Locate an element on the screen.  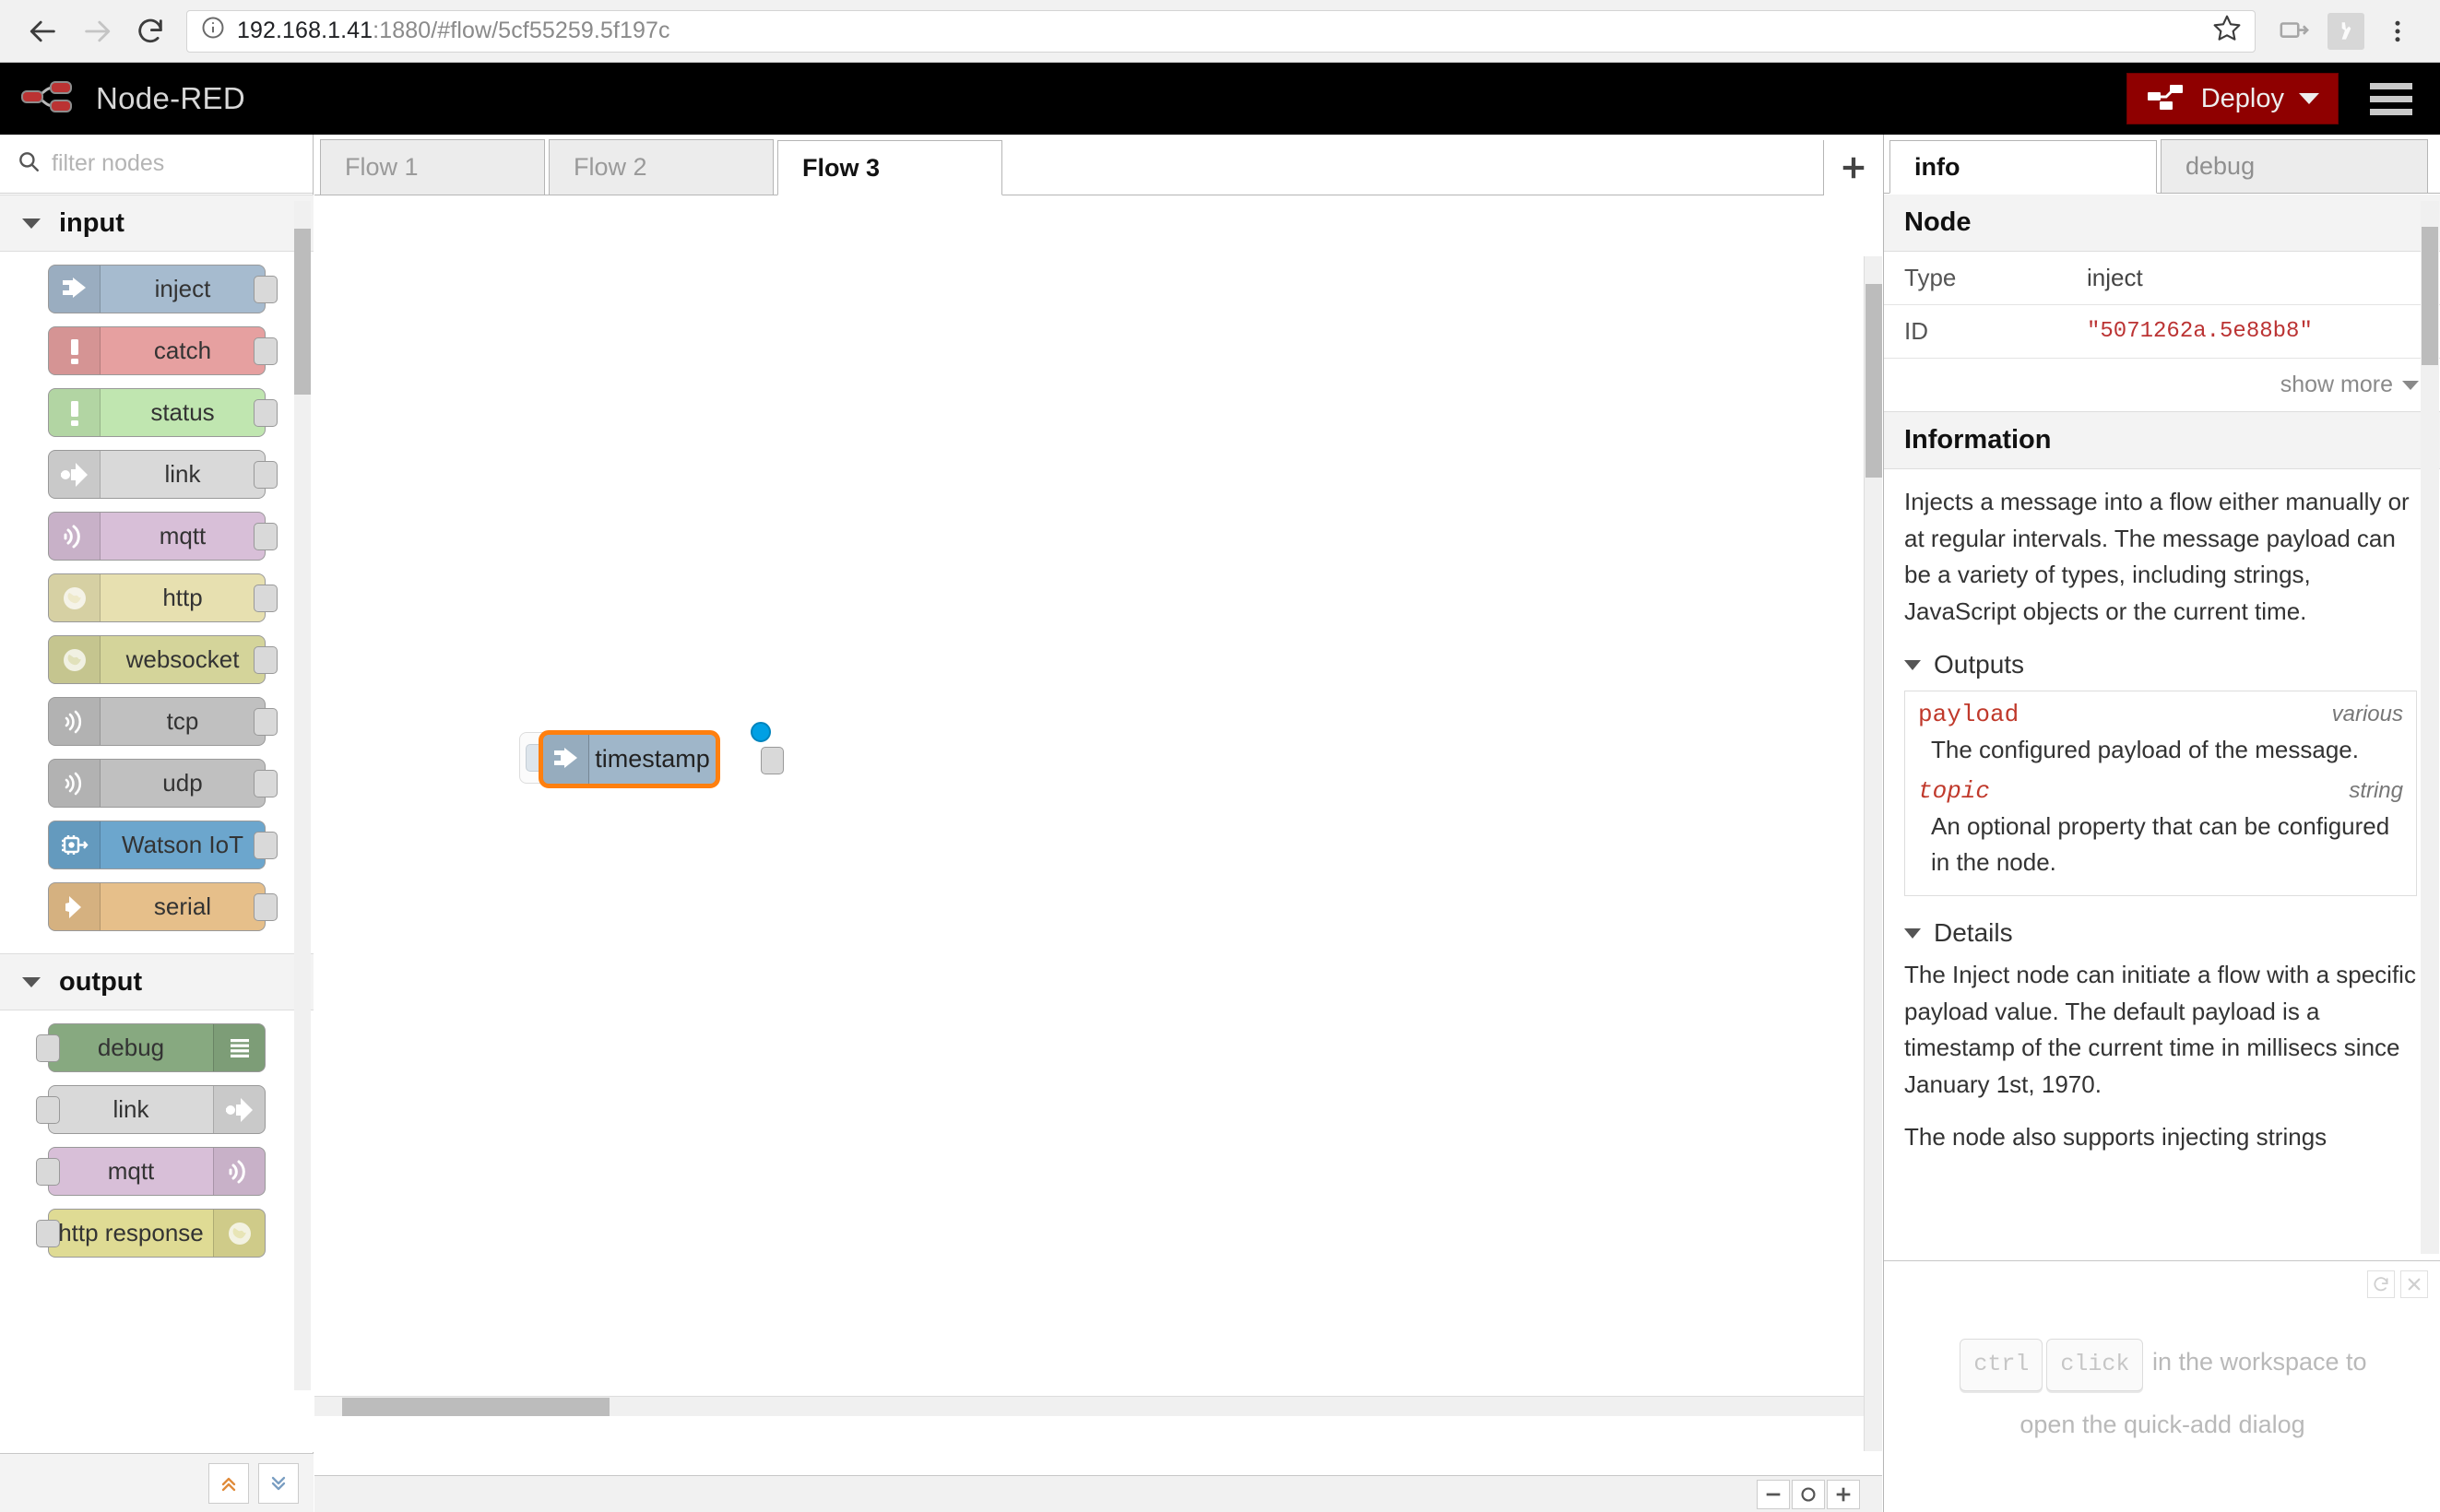
bookmark-star-icon is located at coordinates (2220, 31).